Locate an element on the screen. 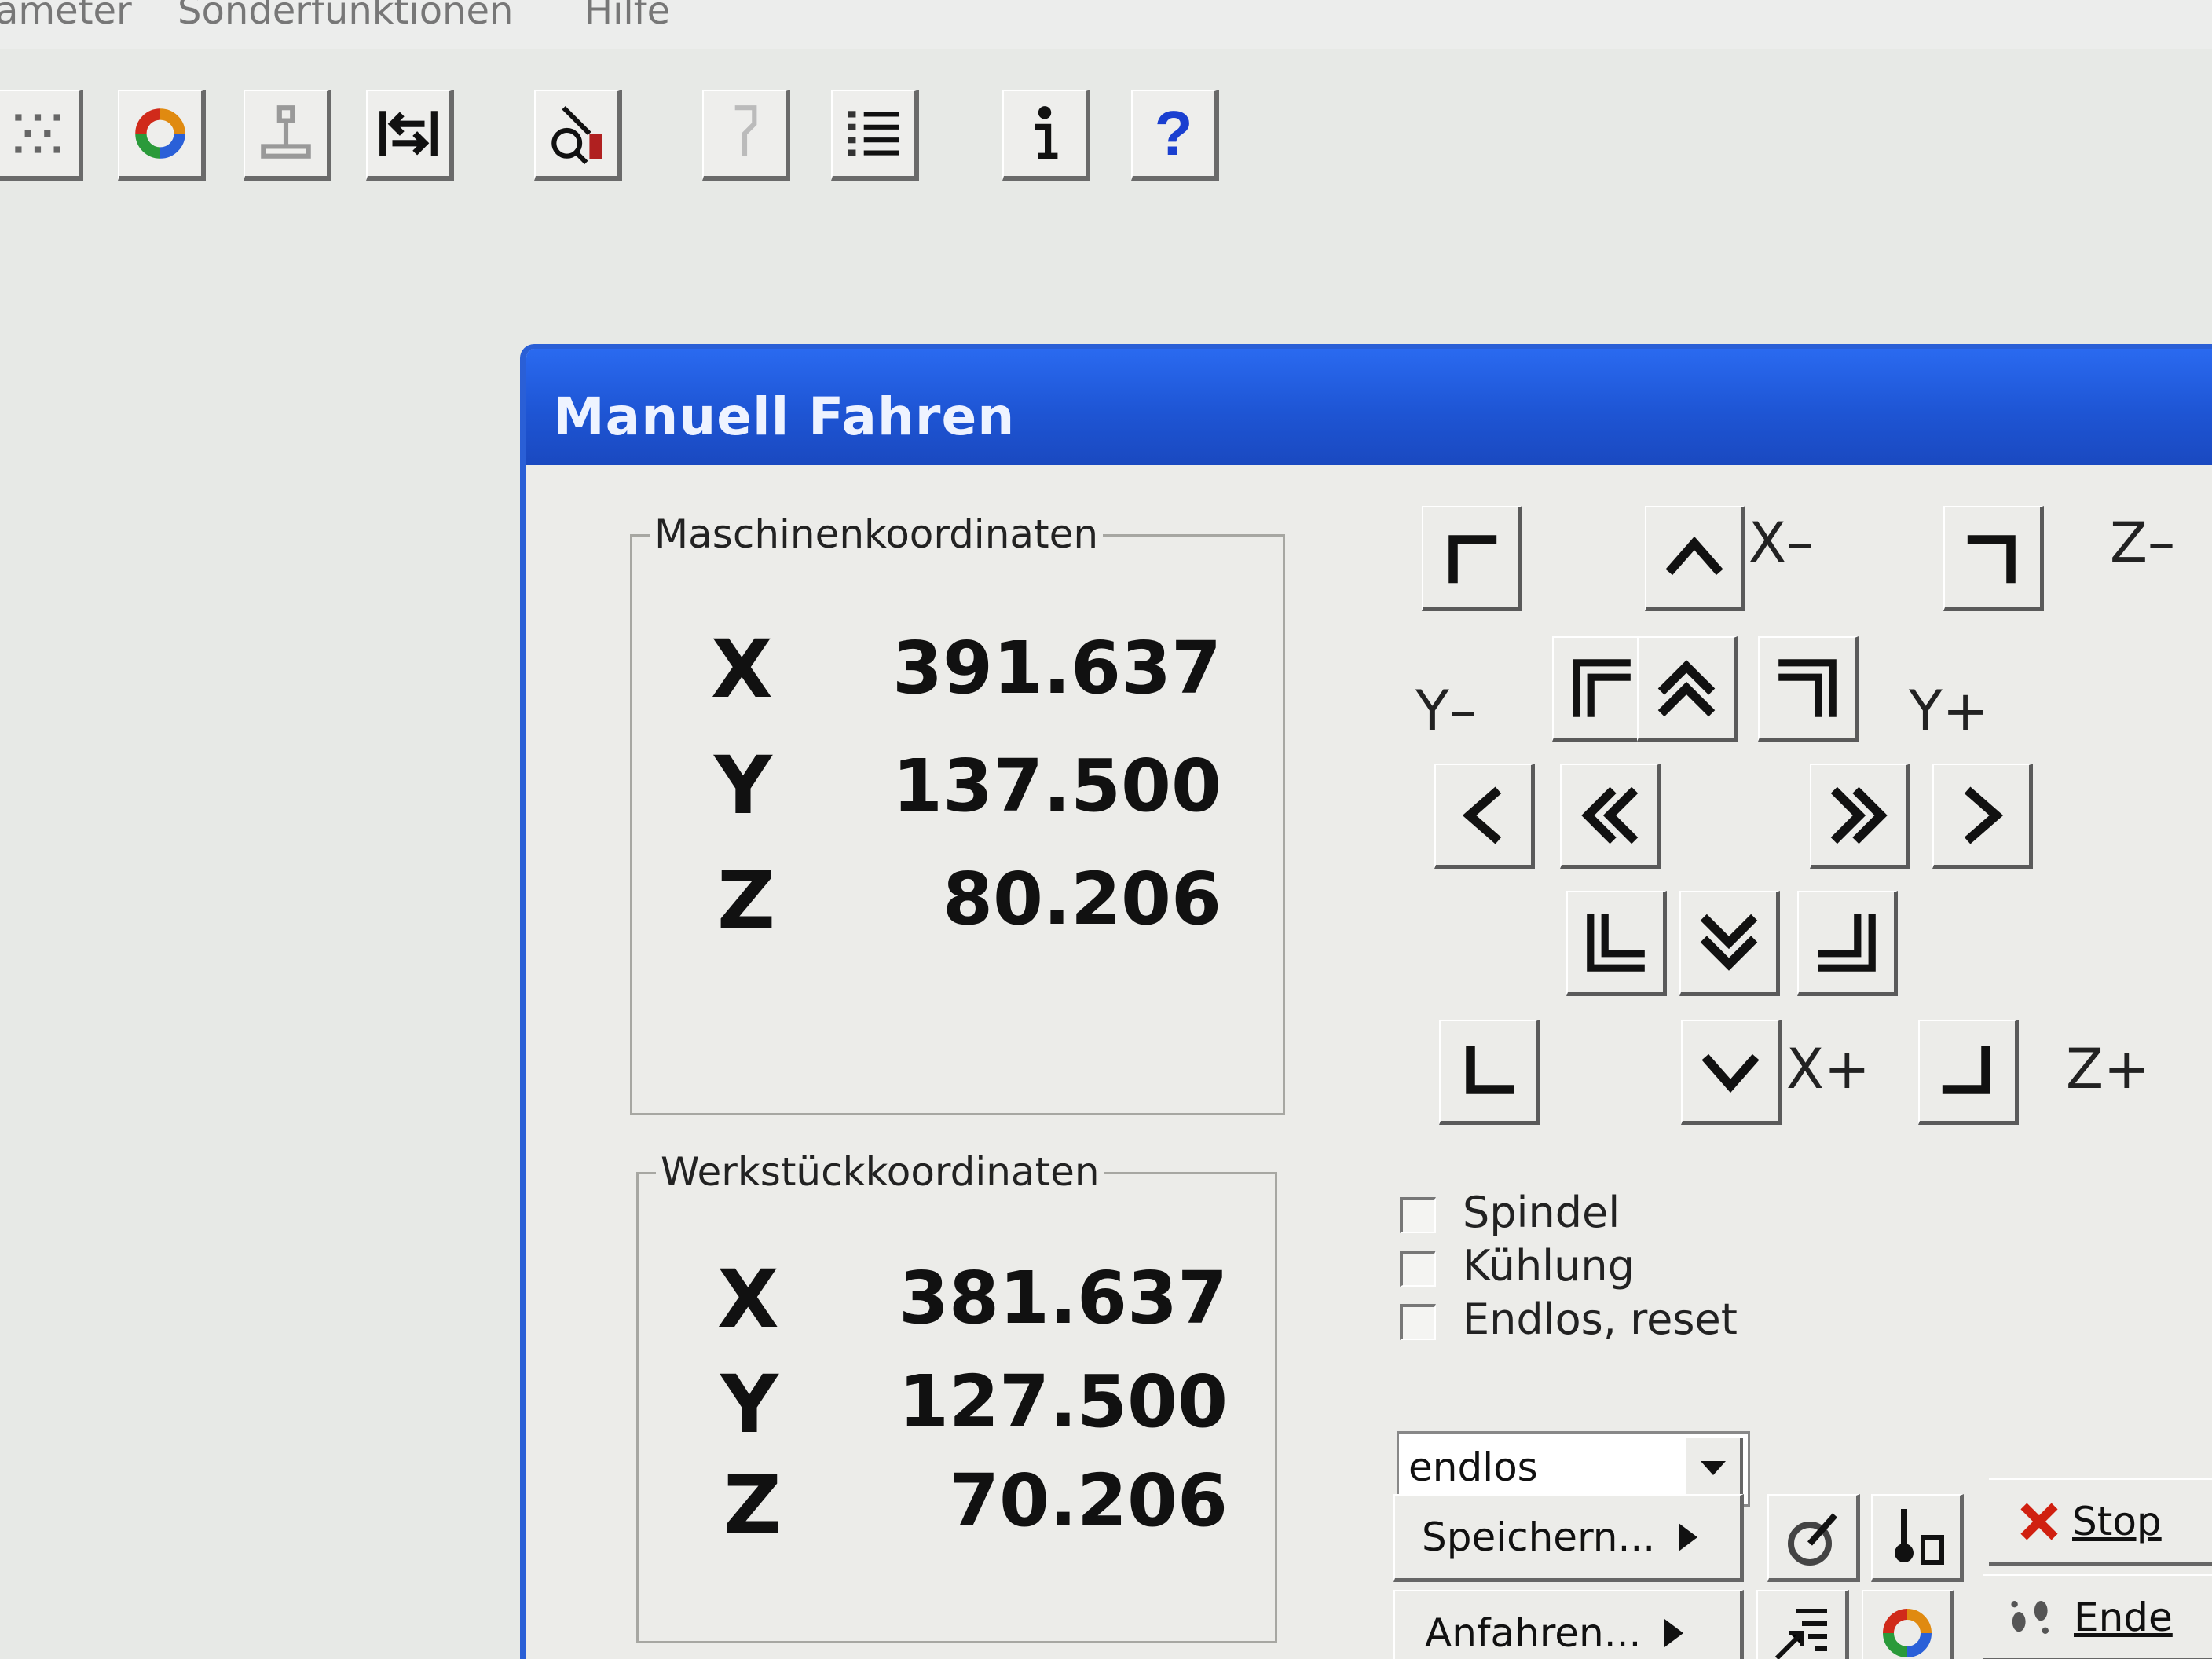 The height and width of the screenshot is (1659, 2212). double-chevron-up-icon is located at coordinates (1686, 687).